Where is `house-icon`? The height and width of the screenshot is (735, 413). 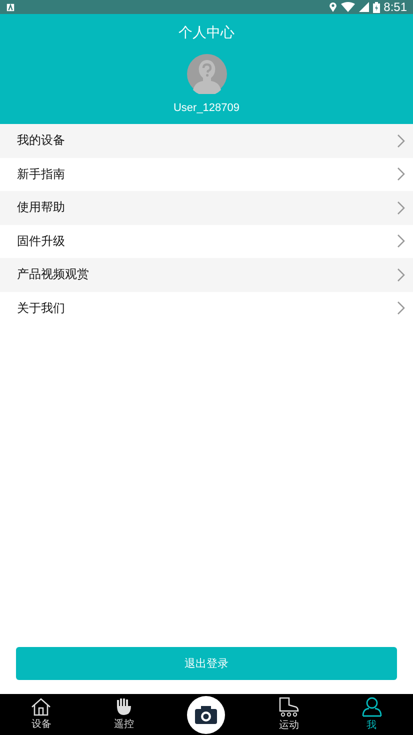 house-icon is located at coordinates (41, 707).